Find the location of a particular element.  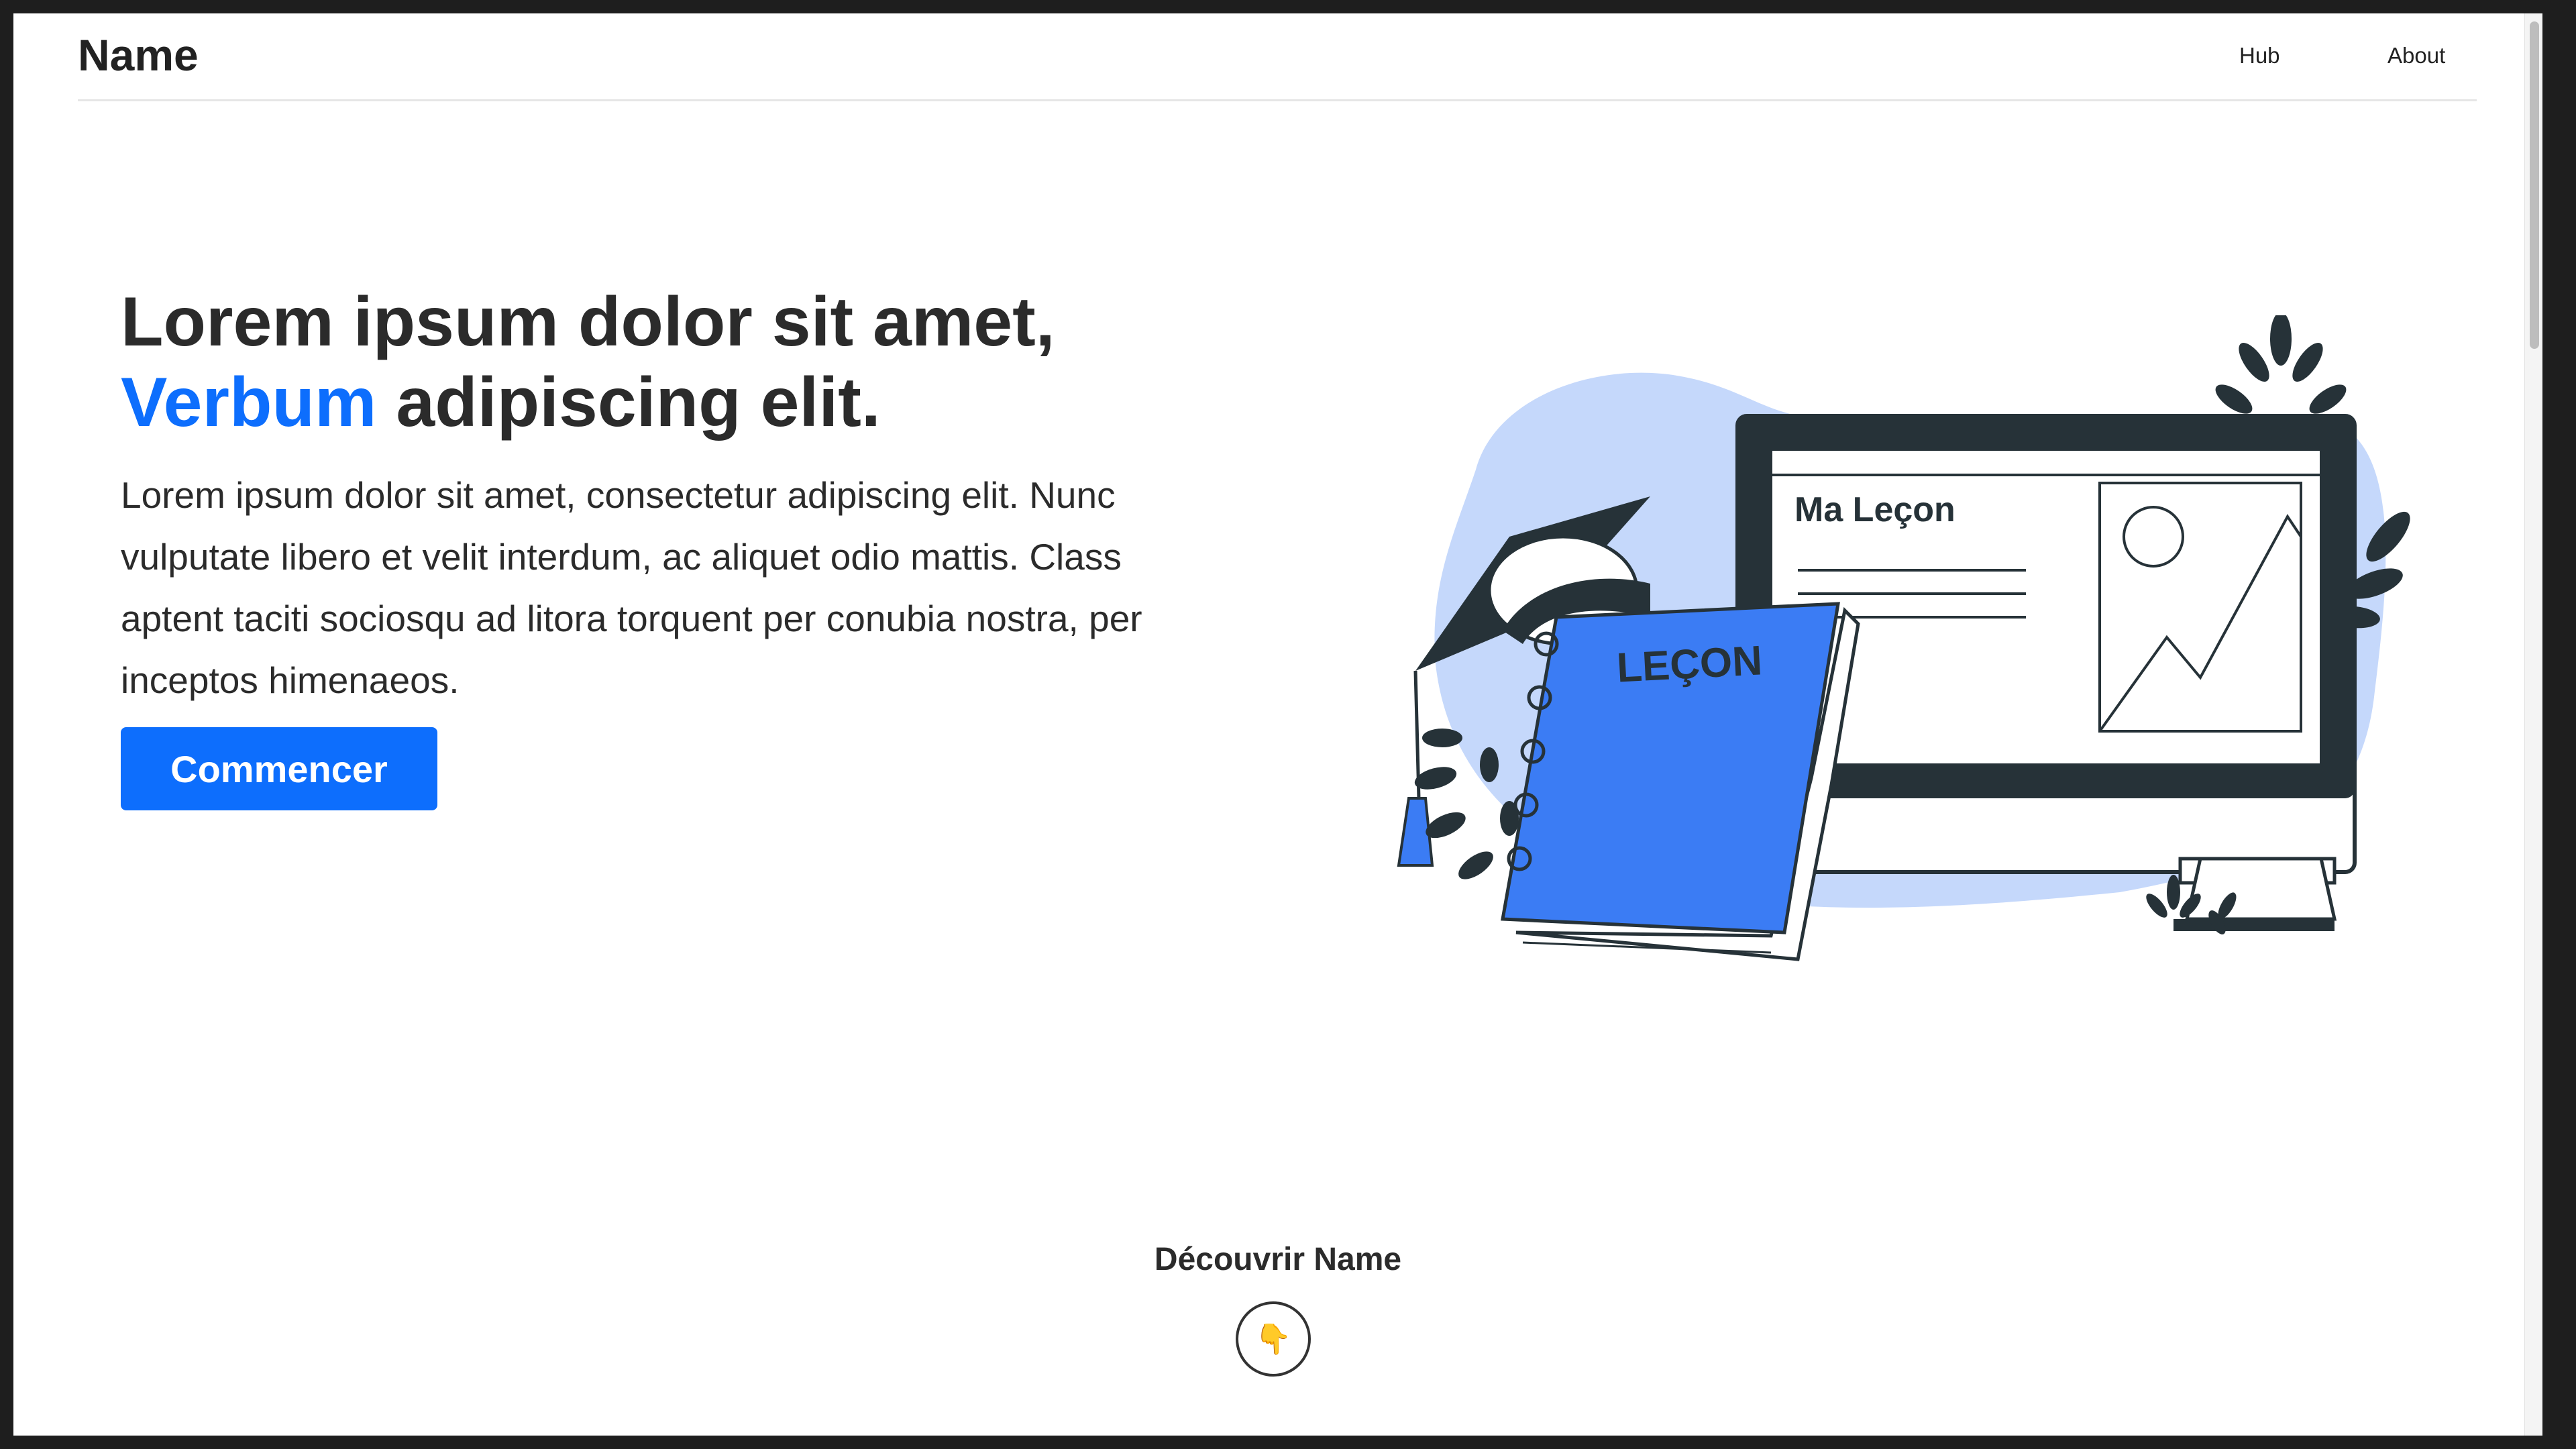

screen-title: Ma Leçon is located at coordinates (1874, 509).